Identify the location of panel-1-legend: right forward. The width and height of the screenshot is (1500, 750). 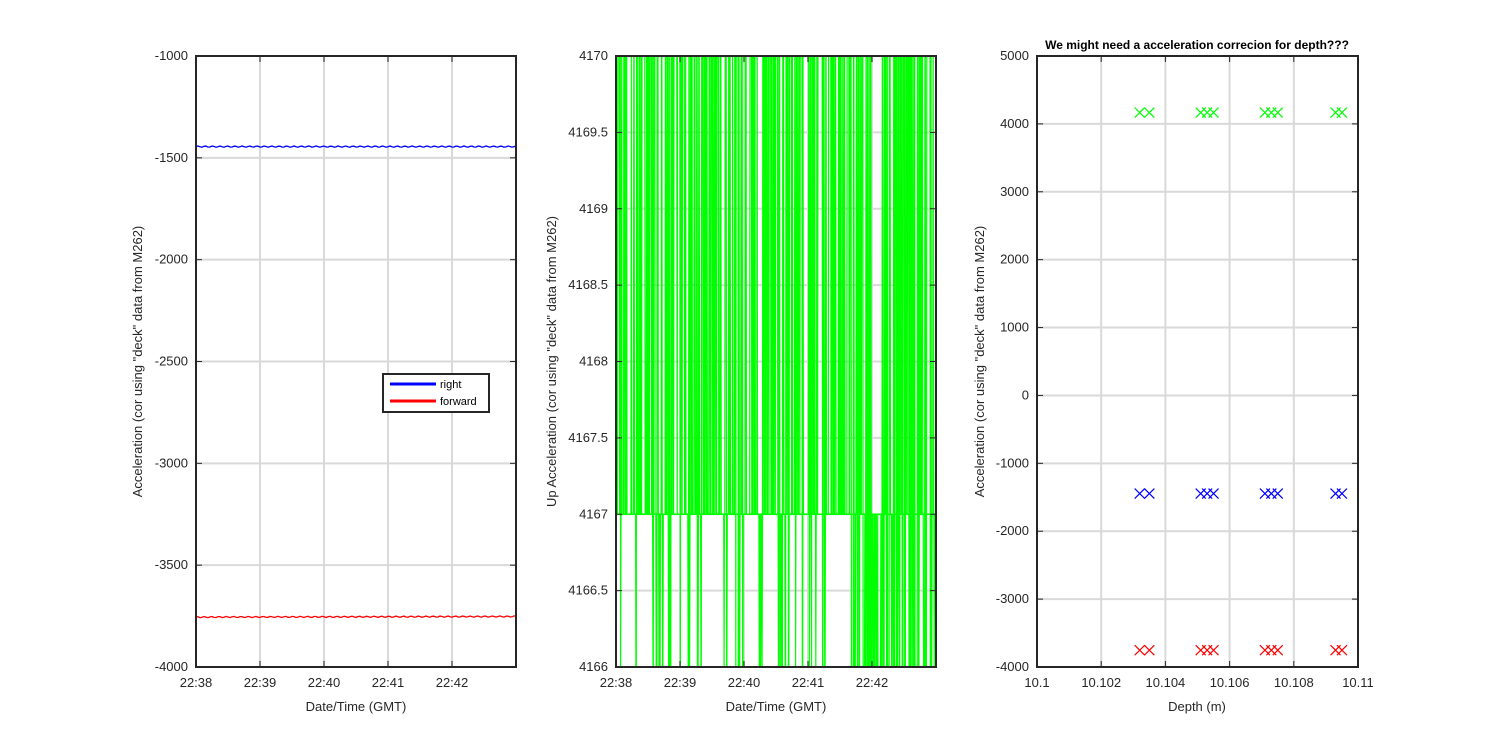
(436, 393).